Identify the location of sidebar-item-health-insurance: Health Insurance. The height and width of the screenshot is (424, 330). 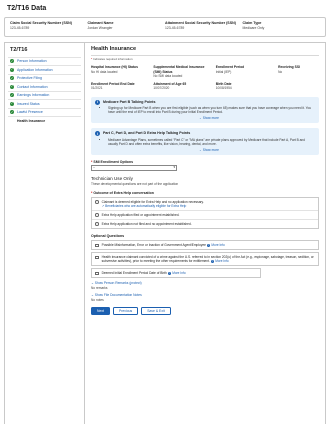
(44, 120).